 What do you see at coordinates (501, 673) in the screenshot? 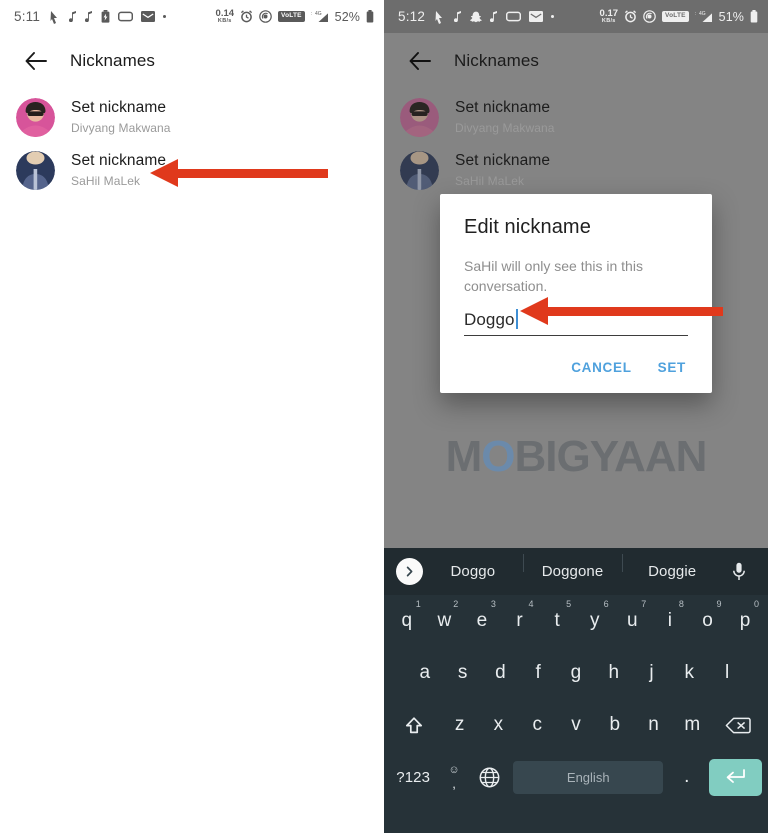
I see `key-d: d` at bounding box center [501, 673].